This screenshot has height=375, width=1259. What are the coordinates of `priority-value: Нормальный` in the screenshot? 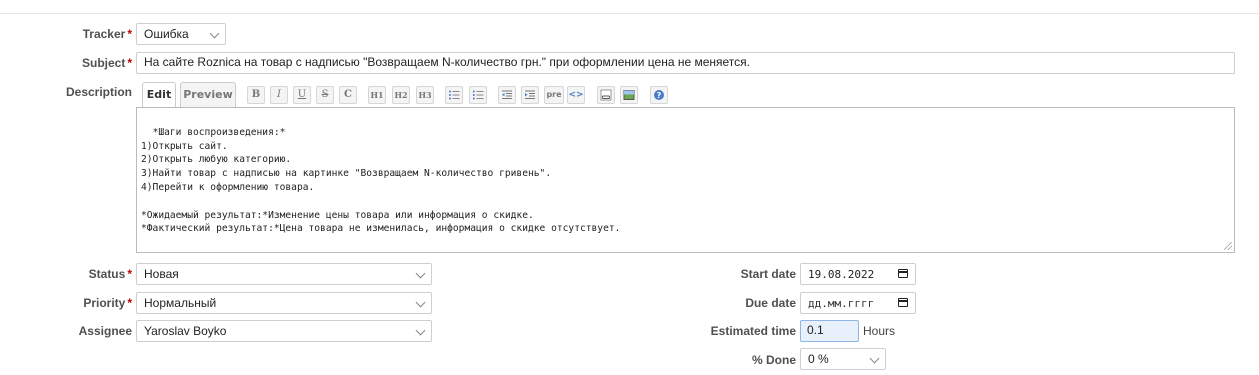 It's located at (180, 303).